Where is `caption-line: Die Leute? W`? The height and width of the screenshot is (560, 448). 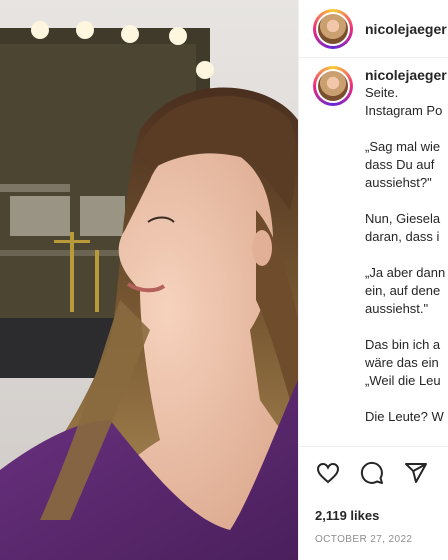 caption-line: Die Leute? W is located at coordinates (404, 416).